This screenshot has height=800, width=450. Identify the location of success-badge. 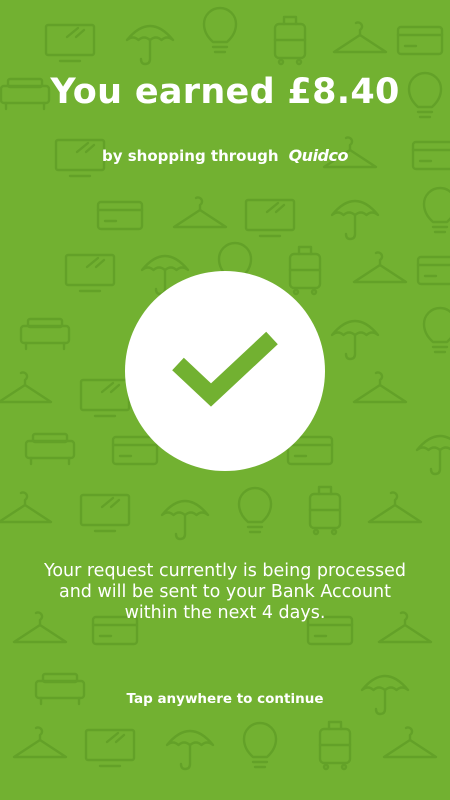
(225, 371).